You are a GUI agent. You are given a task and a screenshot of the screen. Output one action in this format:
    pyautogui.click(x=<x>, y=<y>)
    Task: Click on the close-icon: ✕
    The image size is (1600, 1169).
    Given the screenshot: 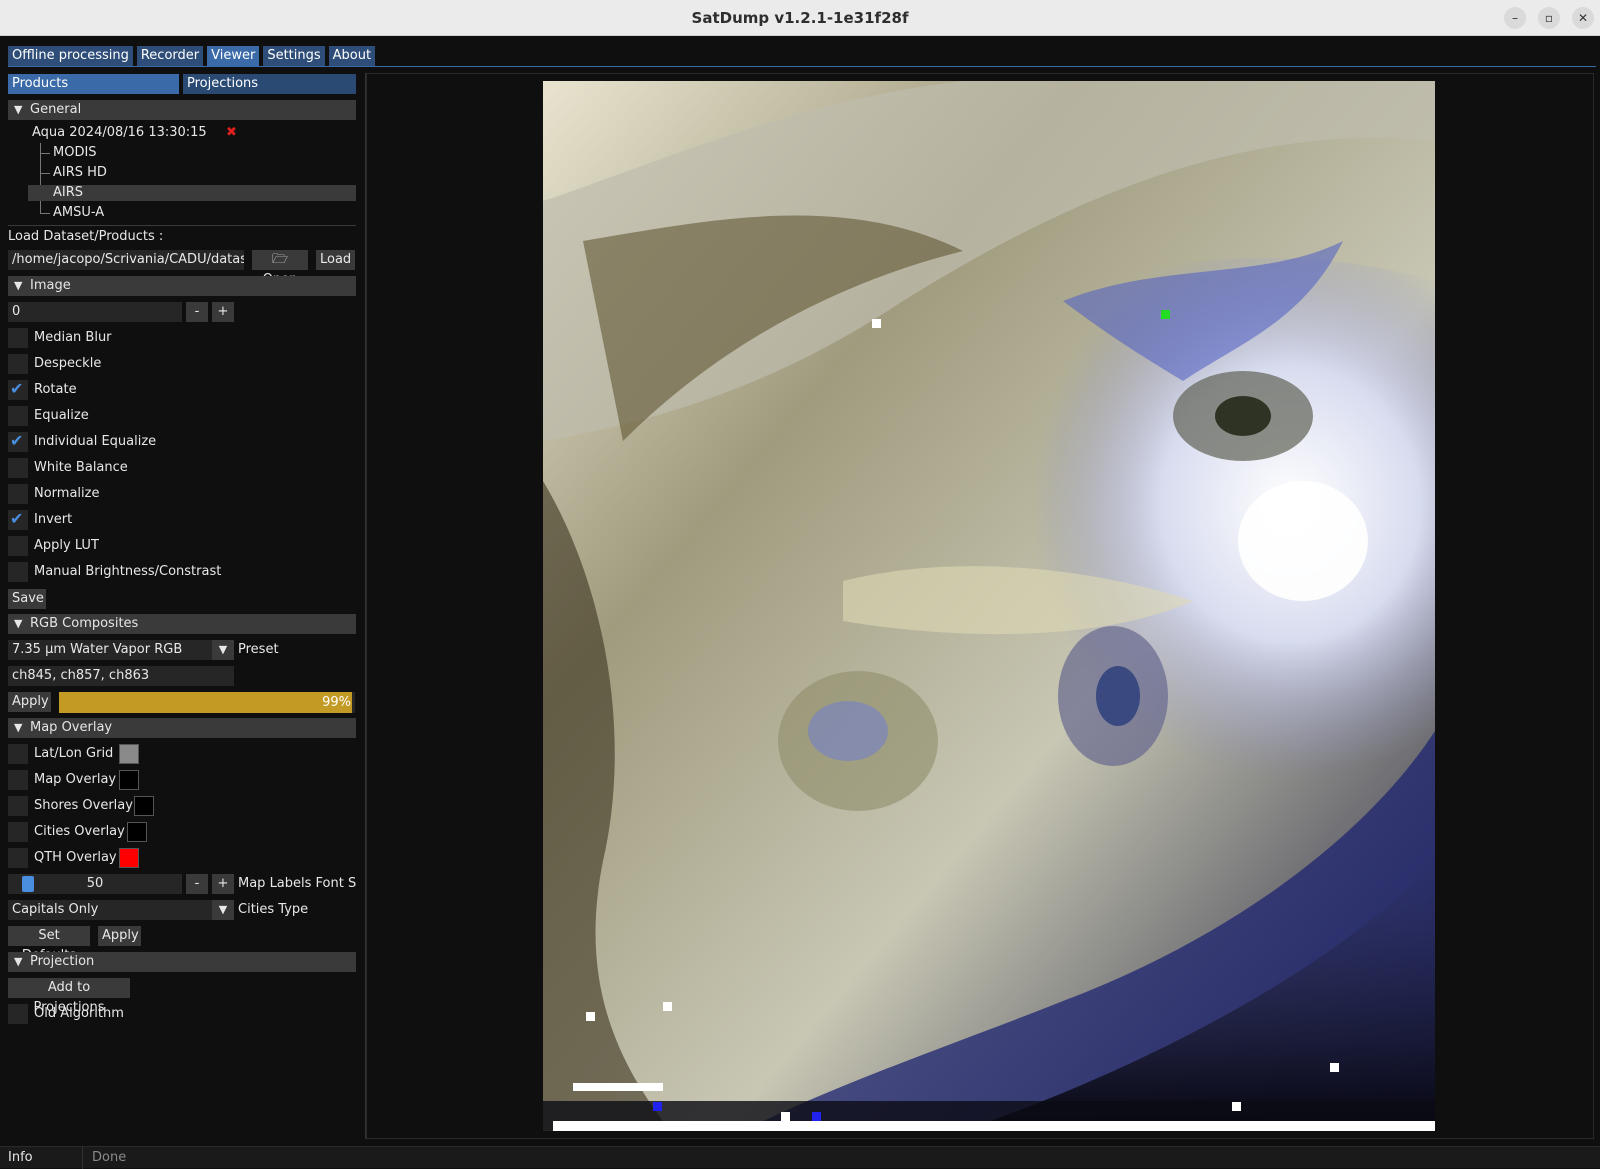 What is the action you would take?
    pyautogui.click(x=1583, y=18)
    